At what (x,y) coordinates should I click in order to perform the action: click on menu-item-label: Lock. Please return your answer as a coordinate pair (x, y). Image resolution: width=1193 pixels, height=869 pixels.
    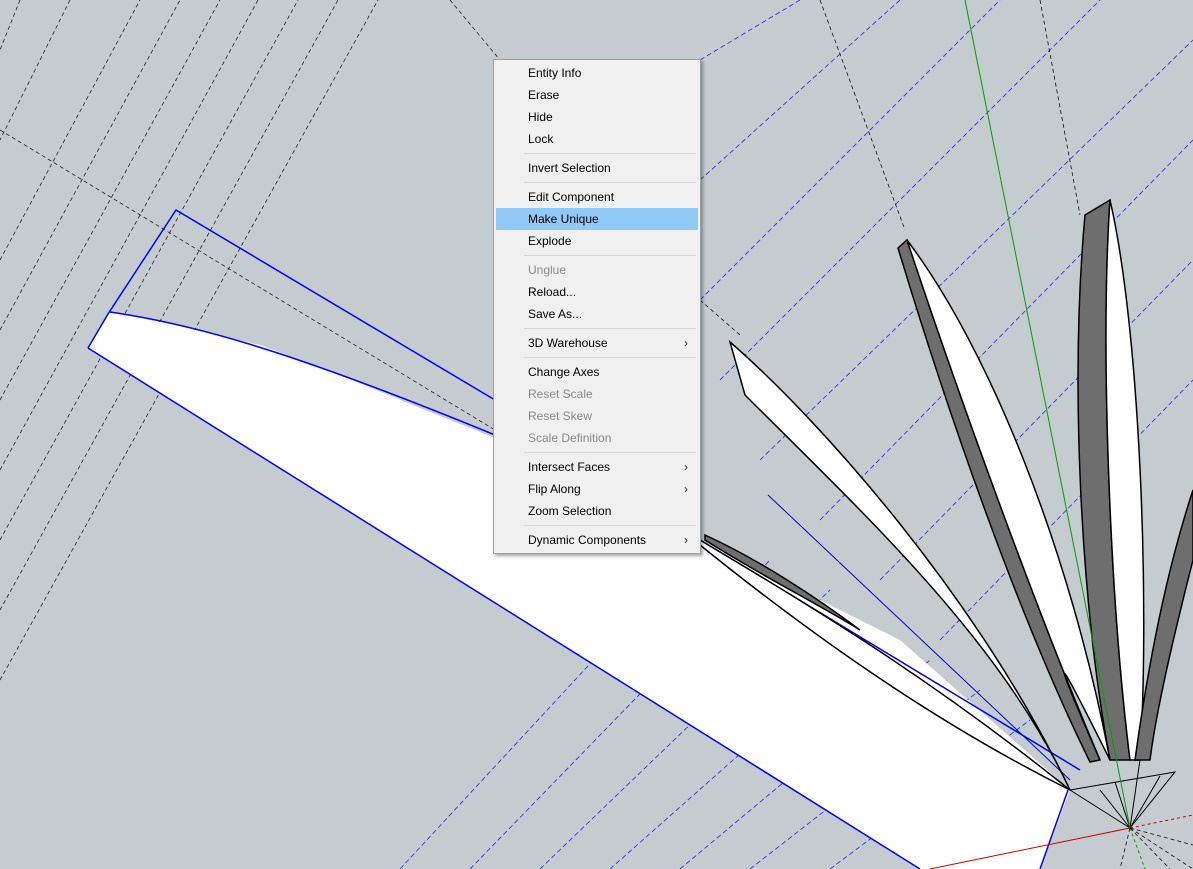
    Looking at the image, I should click on (541, 139).